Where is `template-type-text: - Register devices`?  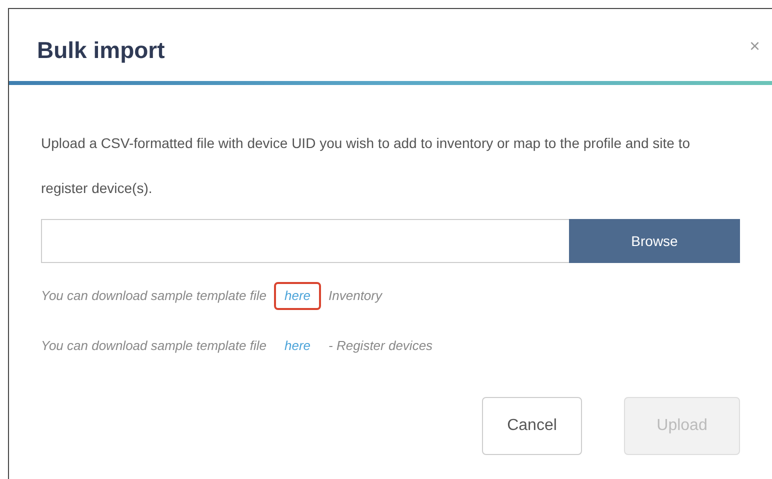 template-type-text: - Register devices is located at coordinates (380, 346).